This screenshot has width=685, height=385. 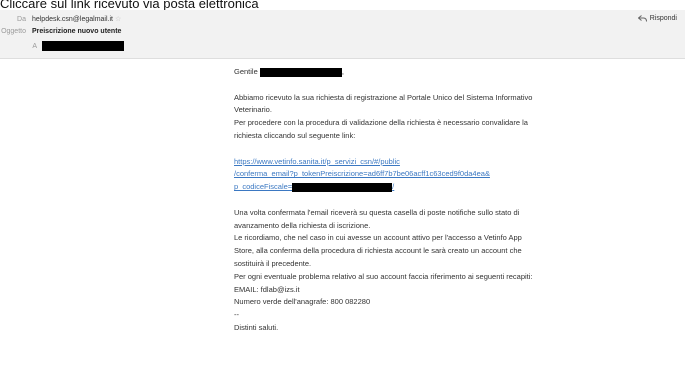 I want to click on from-row: Da helpdesk.csn@legalmail.it ☆, so click(x=66, y=19).